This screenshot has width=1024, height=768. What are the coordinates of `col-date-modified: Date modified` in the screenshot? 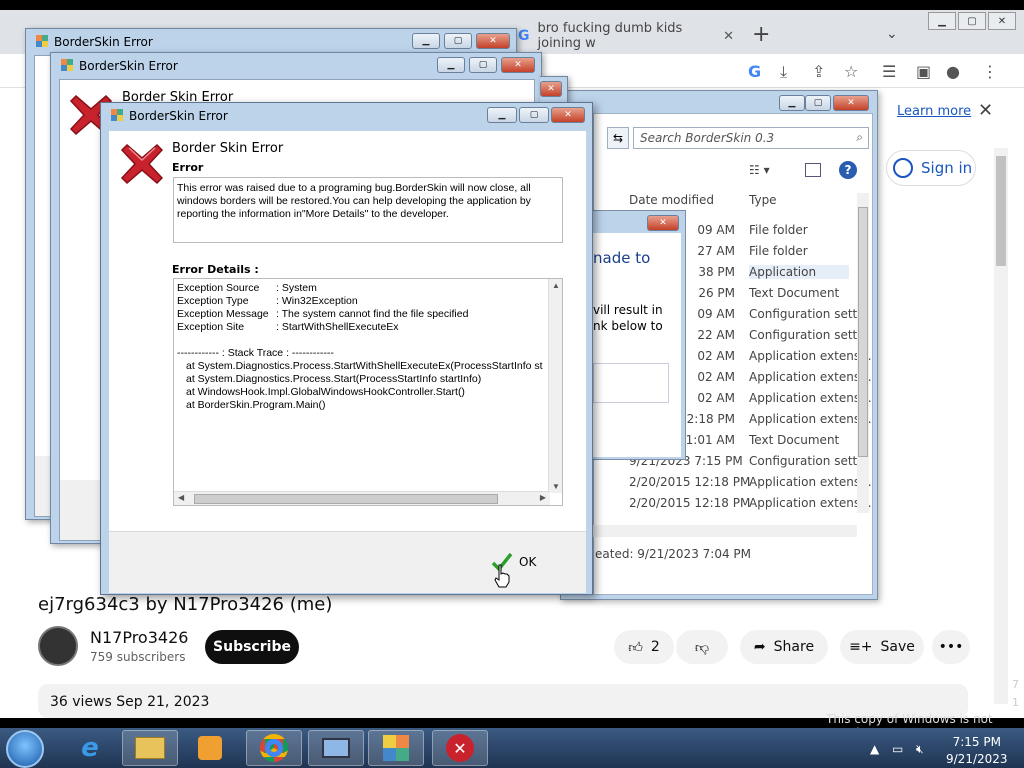 It's located at (671, 200).